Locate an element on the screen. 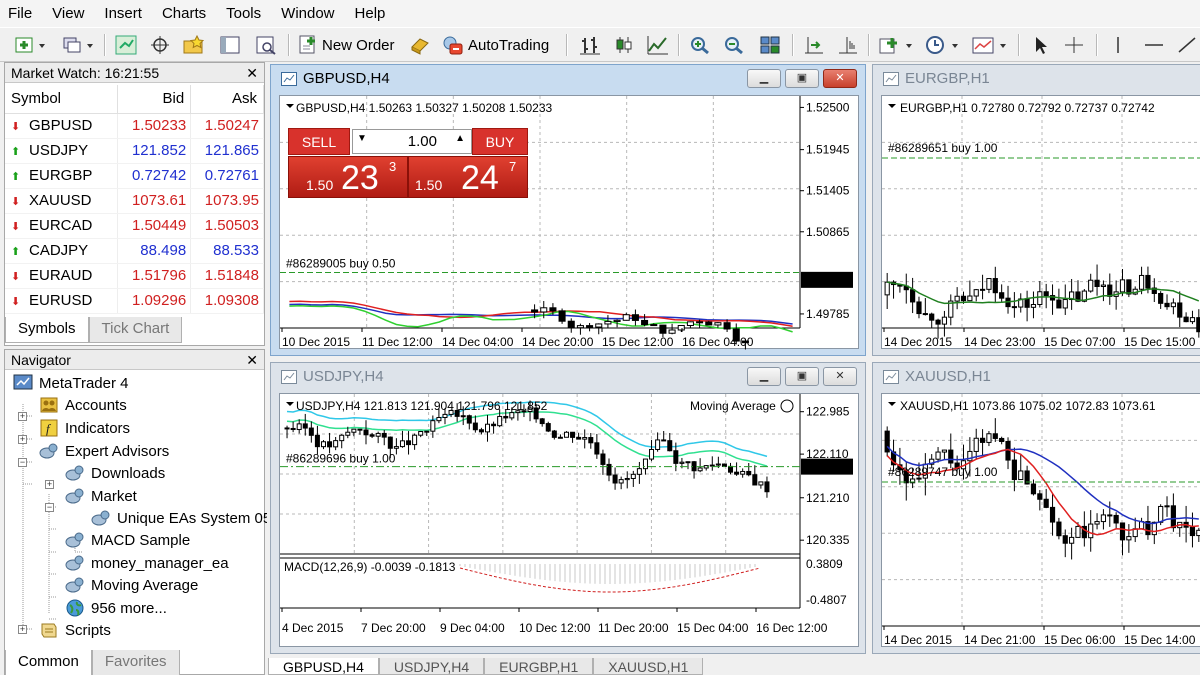 Image resolution: width=1200 pixels, height=675 pixels. tree-item-scripts: Scripts is located at coordinates (75, 630).